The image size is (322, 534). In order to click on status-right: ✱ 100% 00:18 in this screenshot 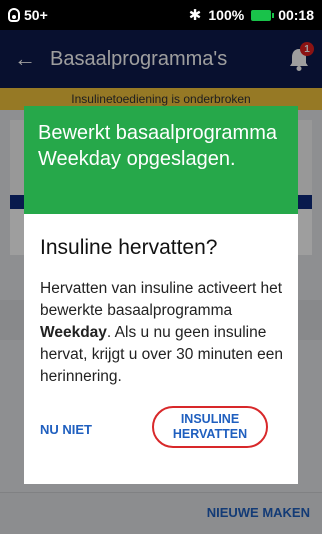, I will do `click(251, 15)`.